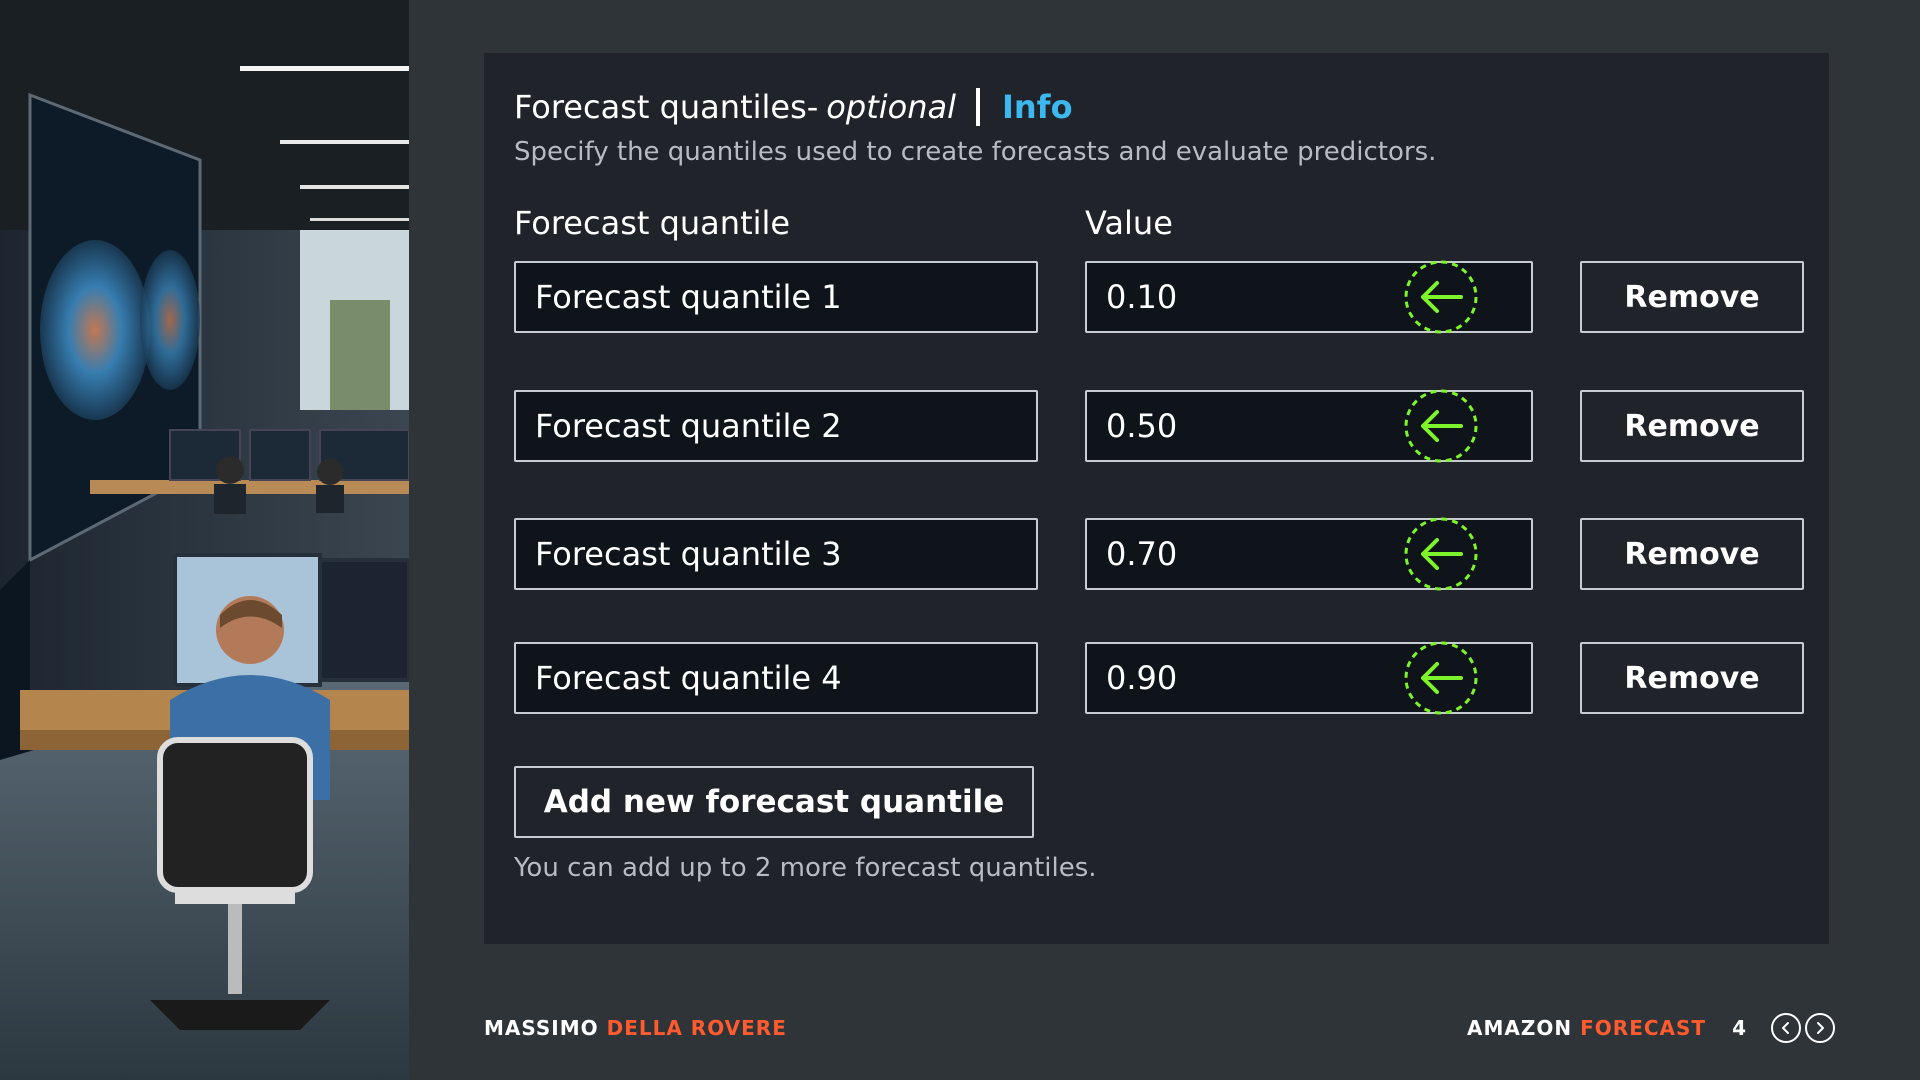  What do you see at coordinates (774, 802) in the screenshot?
I see `add-quantile-button: Add new forecast quantile` at bounding box center [774, 802].